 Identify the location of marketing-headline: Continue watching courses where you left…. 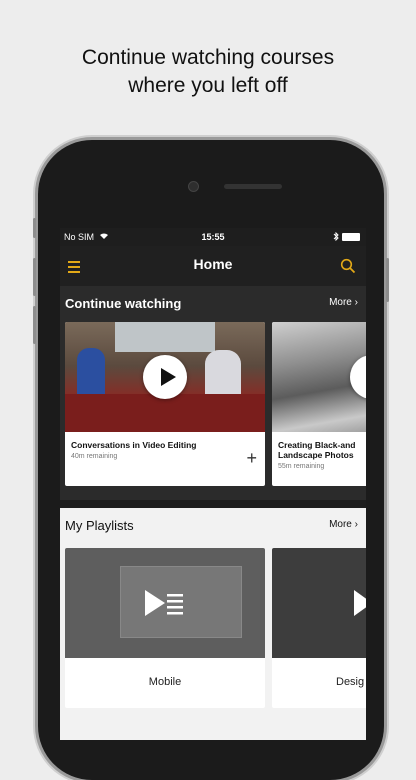
(208, 72).